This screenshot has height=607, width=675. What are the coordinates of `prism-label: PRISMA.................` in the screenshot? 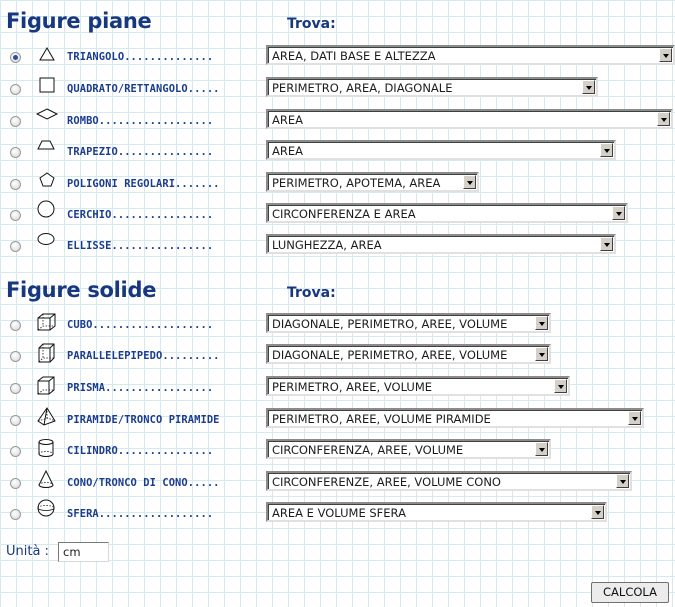 It's located at (140, 388).